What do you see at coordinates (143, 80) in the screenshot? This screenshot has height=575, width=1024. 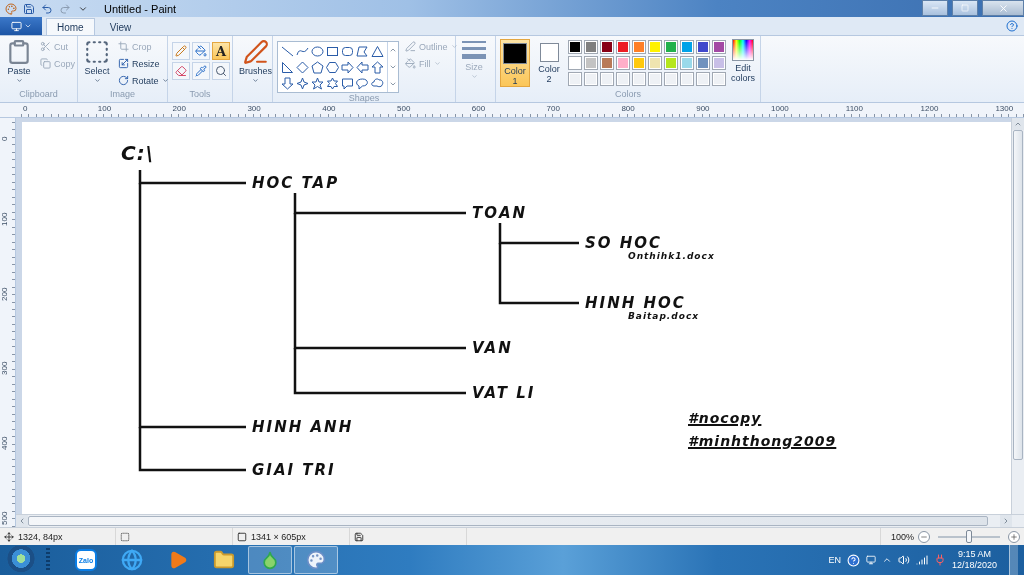 I see `rotate-button: Rotate` at bounding box center [143, 80].